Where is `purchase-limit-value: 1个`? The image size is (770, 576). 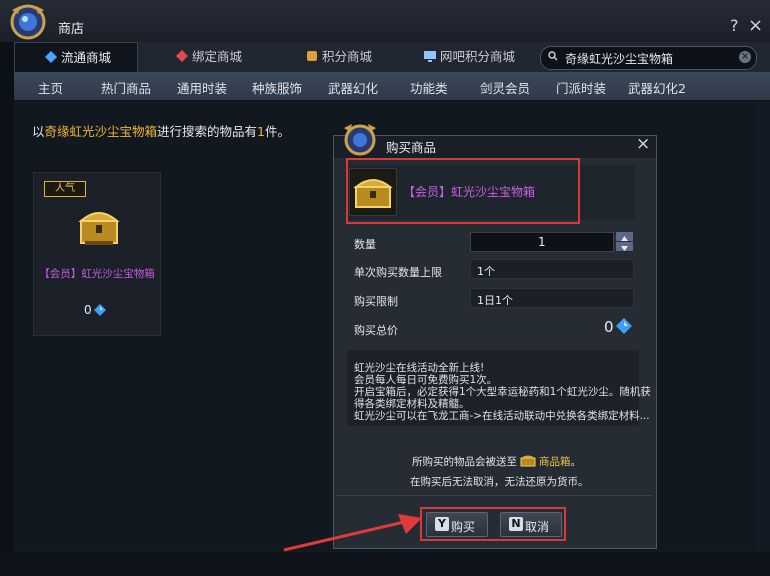
purchase-limit-value: 1个 is located at coordinates (486, 271).